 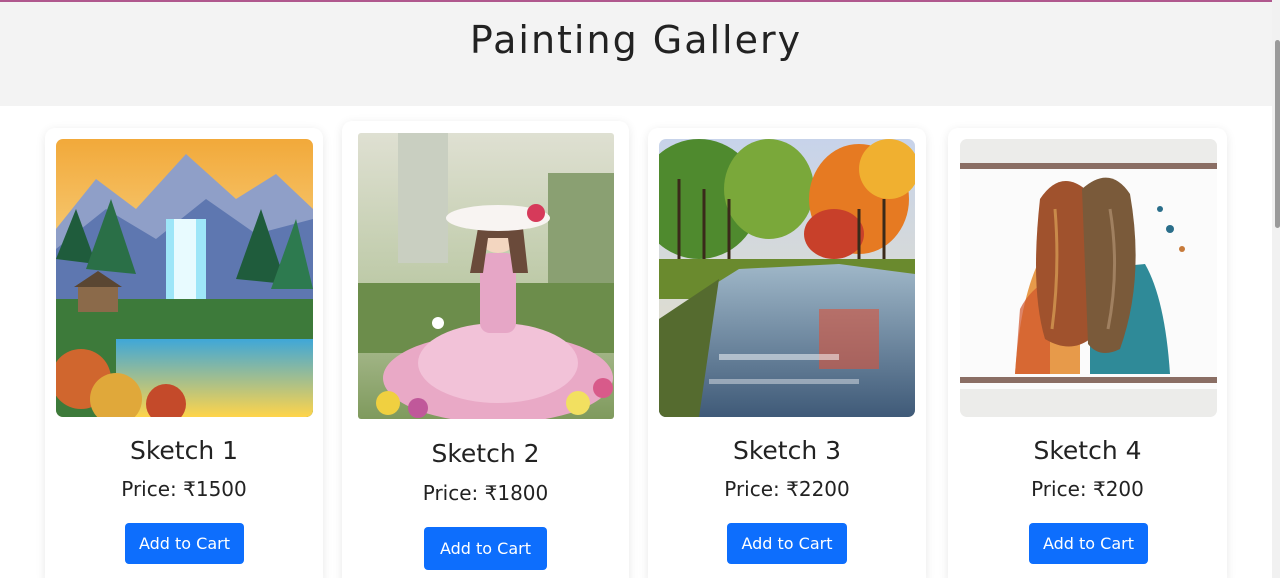 I want to click on waterfall-landscape-painting, so click(x=184, y=278).